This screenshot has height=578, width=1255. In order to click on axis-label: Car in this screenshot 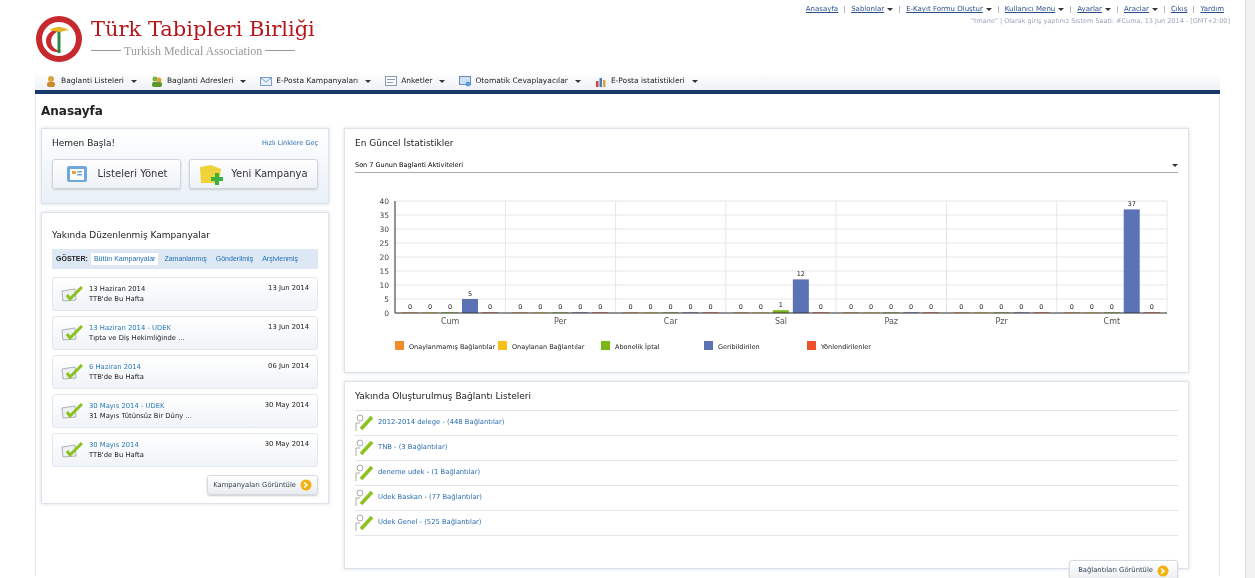, I will do `click(670, 322)`.